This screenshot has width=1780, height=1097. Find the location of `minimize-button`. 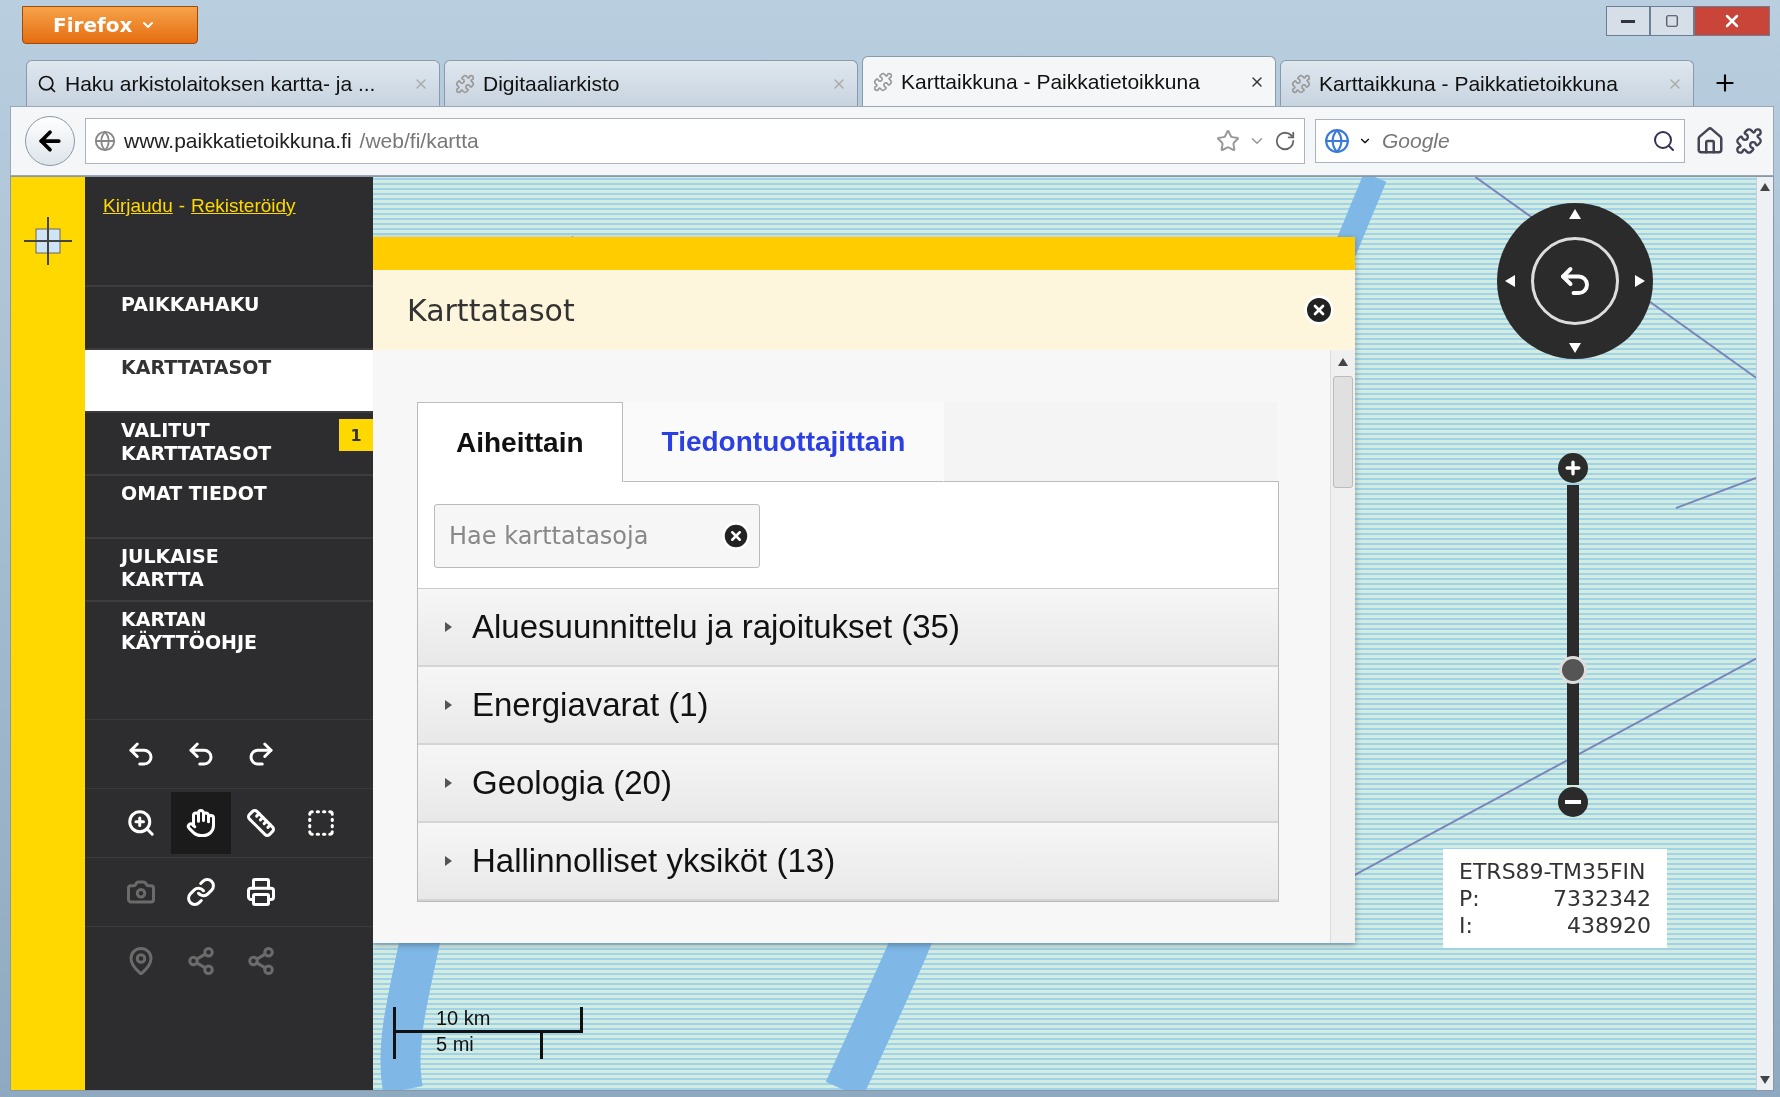

minimize-button is located at coordinates (1628, 21).